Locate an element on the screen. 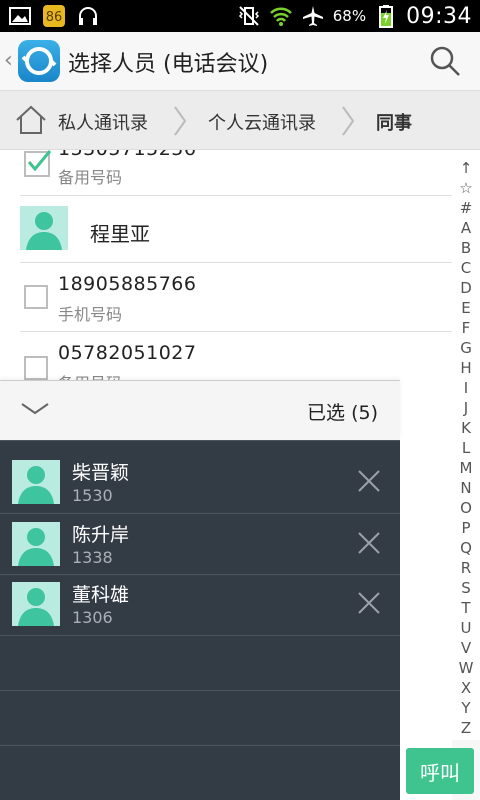 This screenshot has height=800, width=480. index-letter: W is located at coordinates (466, 668).